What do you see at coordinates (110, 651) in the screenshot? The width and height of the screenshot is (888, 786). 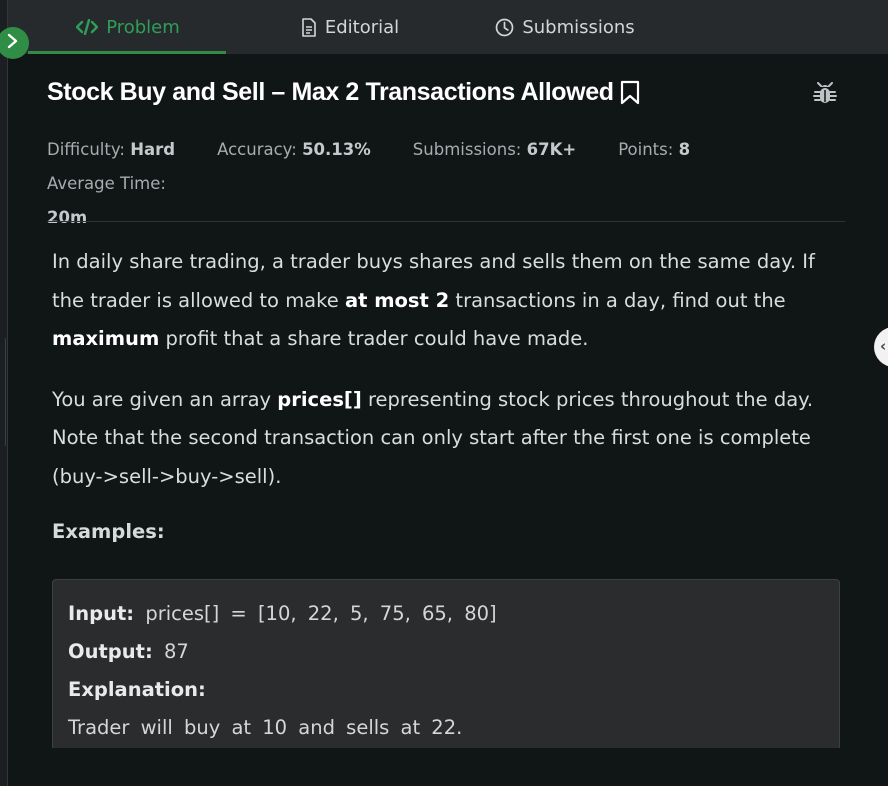 I see `output-label: Output:` at bounding box center [110, 651].